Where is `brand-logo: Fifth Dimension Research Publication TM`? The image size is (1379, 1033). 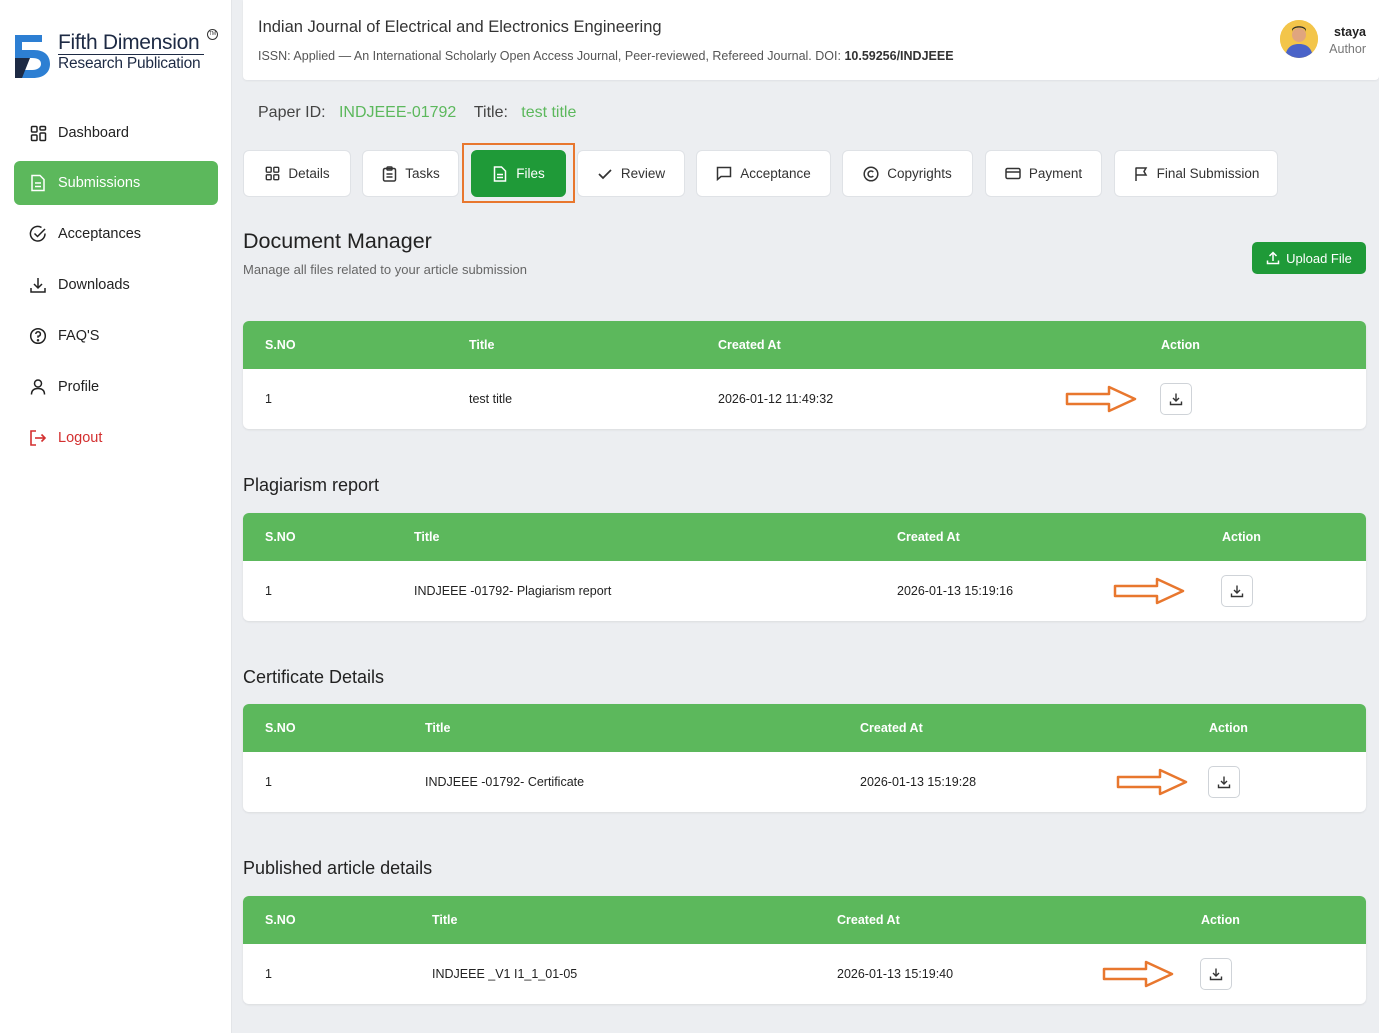
brand-logo: Fifth Dimension Research Publication TM is located at coordinates (117, 56).